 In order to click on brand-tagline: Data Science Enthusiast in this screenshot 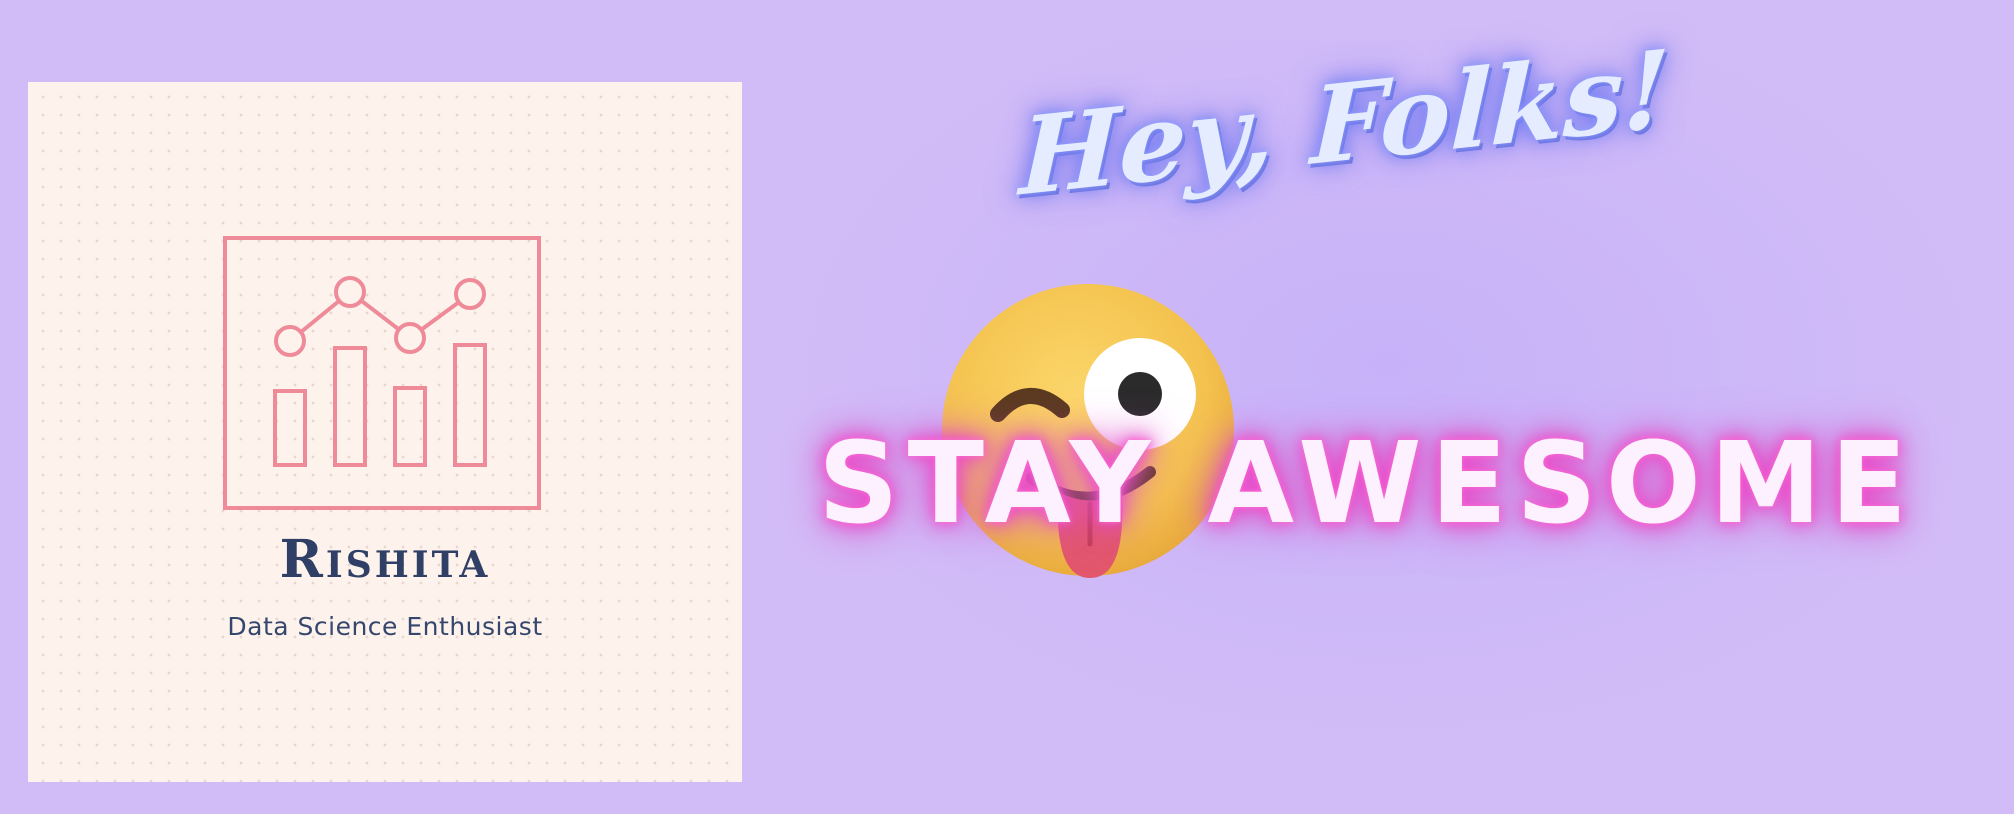, I will do `click(385, 626)`.